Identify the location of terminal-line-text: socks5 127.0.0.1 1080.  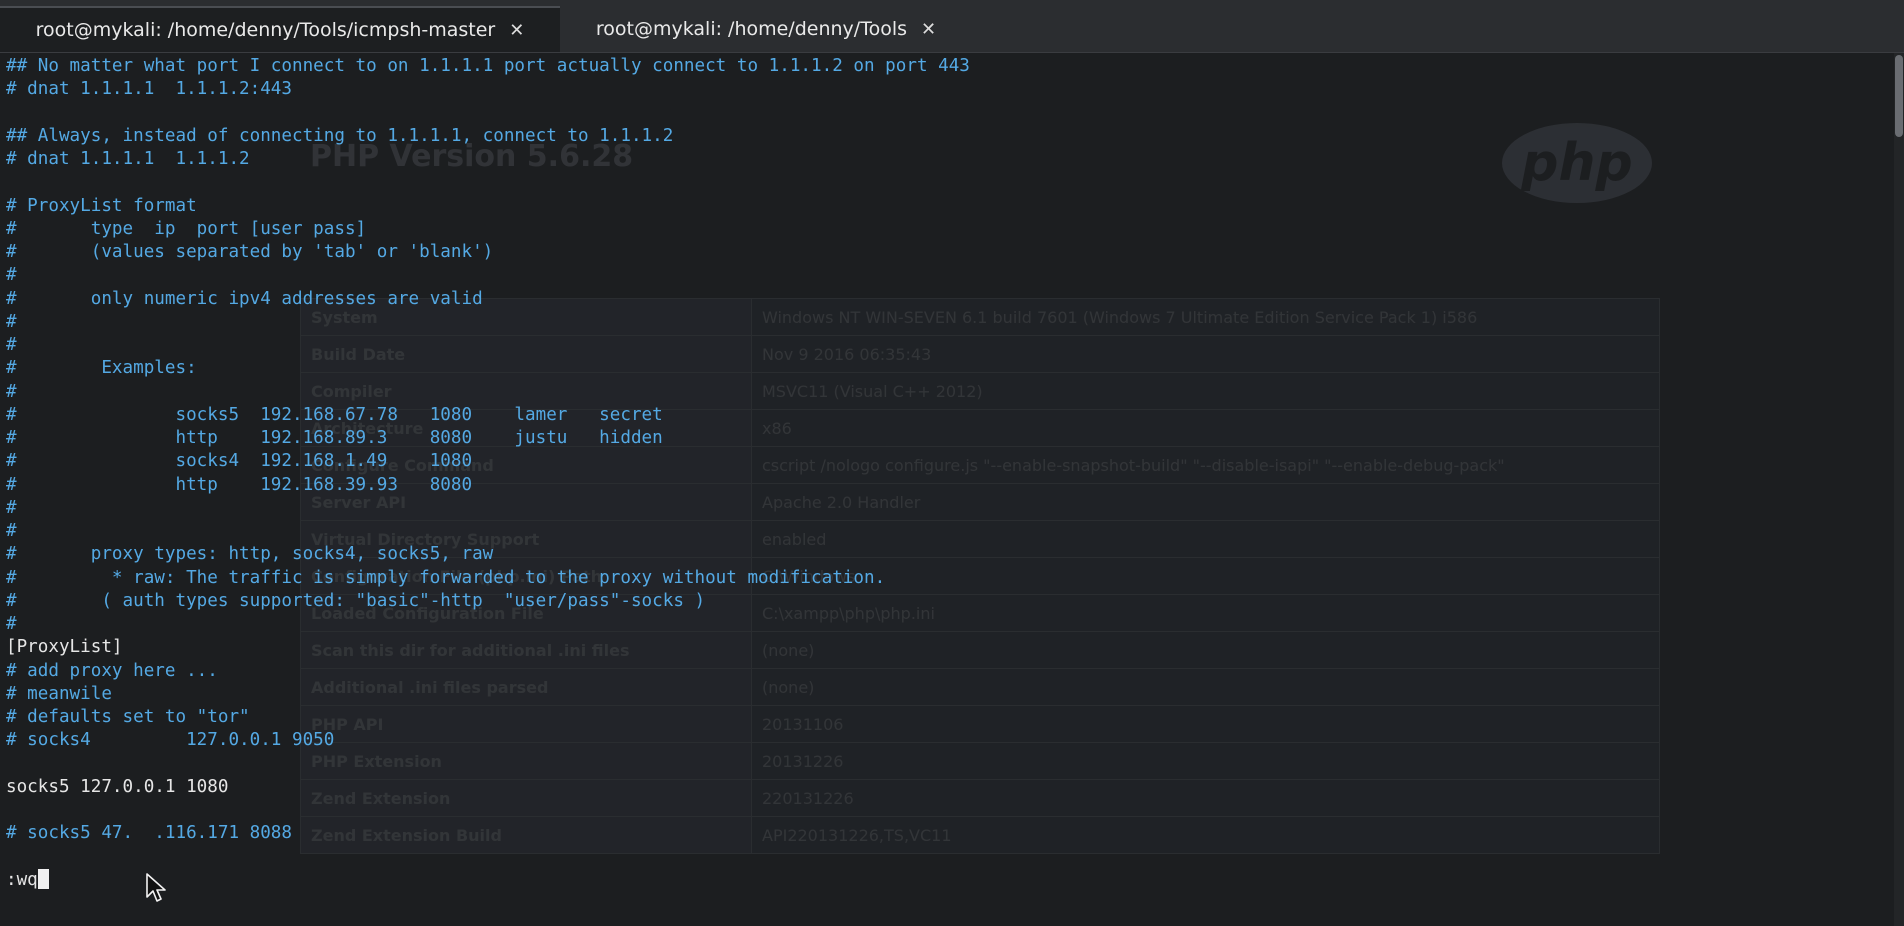
(117, 786).